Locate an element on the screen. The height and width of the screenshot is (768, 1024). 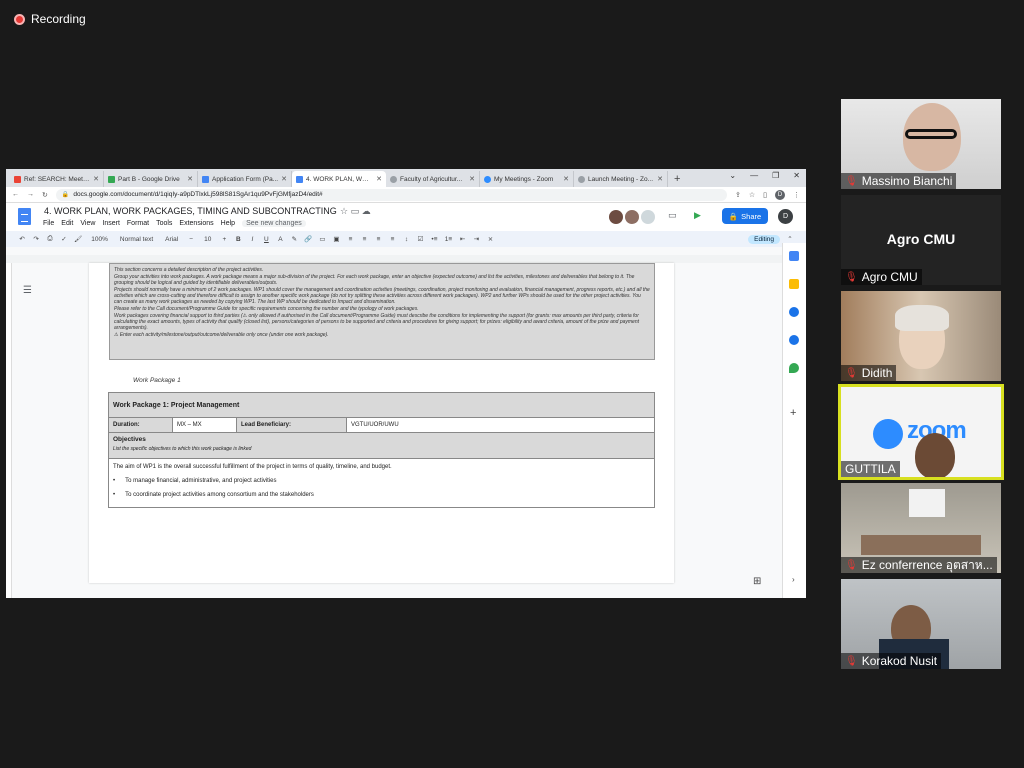
numbered-list-icon: 1≡ is located at coordinates (448, 239).